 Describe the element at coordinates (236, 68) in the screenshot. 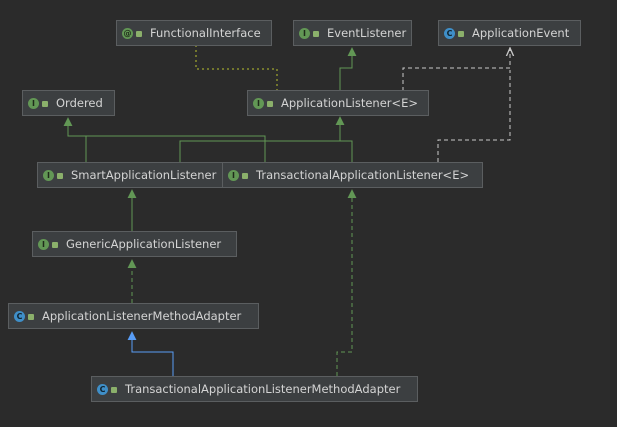

I see `edge-annotated-functional-interface` at that location.